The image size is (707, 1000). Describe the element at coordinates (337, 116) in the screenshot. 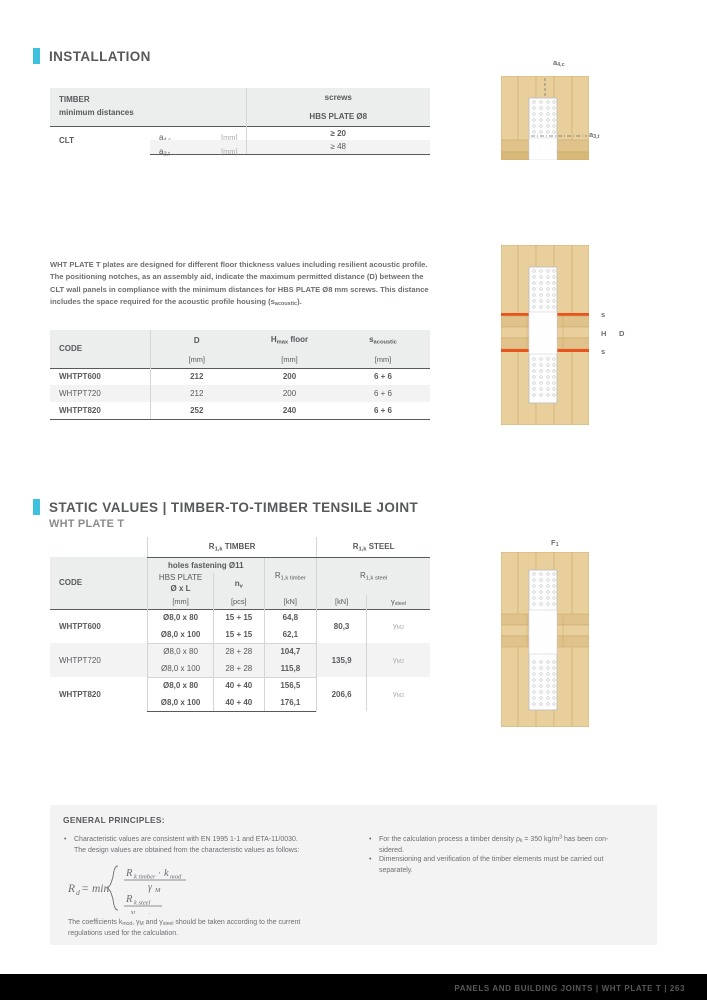

I see `header-hbs-plate: HBS PLATE Ø8` at that location.